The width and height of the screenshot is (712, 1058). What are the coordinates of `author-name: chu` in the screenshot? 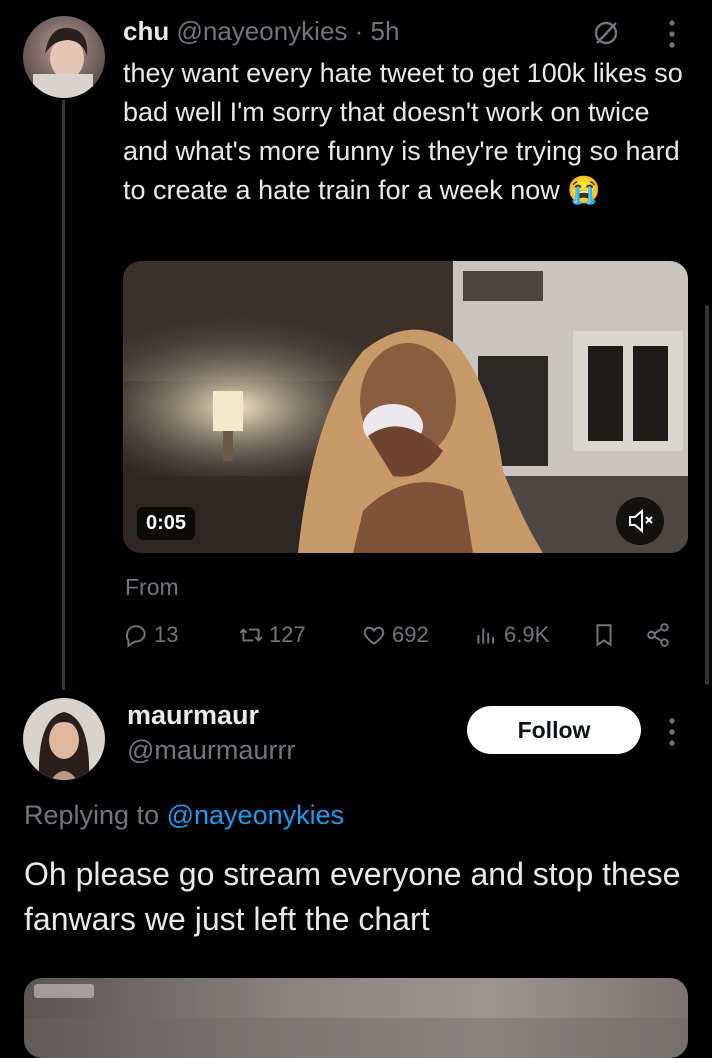 It's located at (146, 31).